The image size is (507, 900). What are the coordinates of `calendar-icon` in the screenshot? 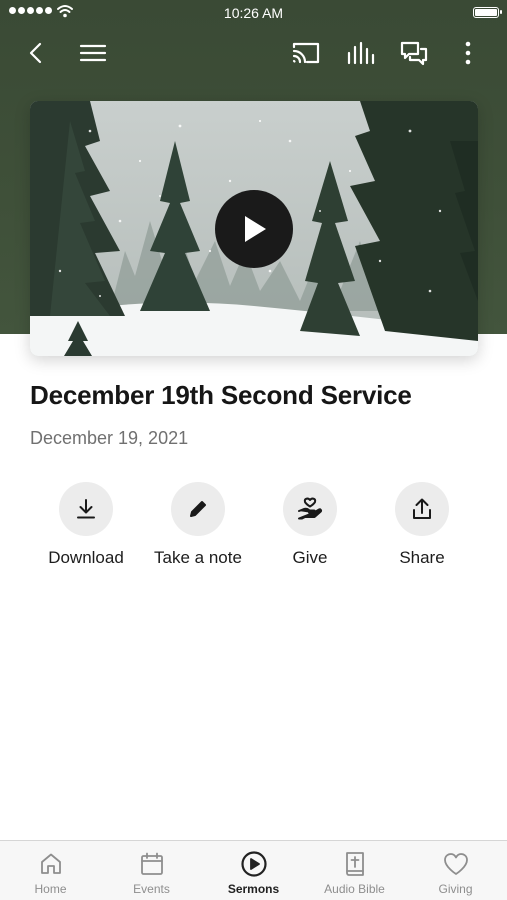 It's located at (151, 863).